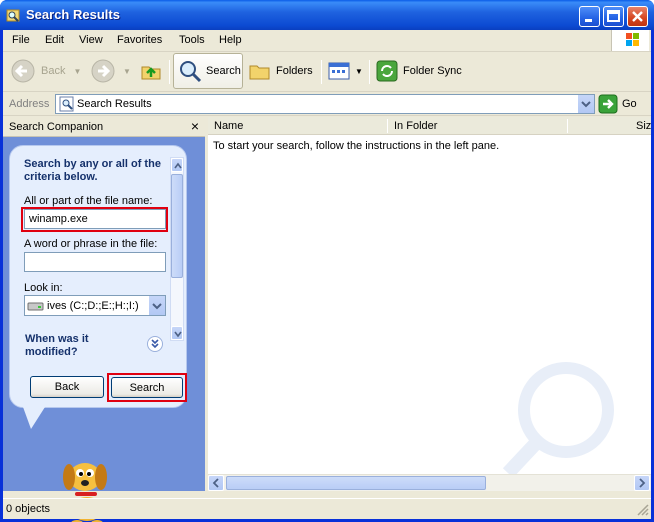 This screenshot has width=654, height=522. Describe the element at coordinates (77, 71) in the screenshot. I see `back-dropdown-icon: ▼` at that location.